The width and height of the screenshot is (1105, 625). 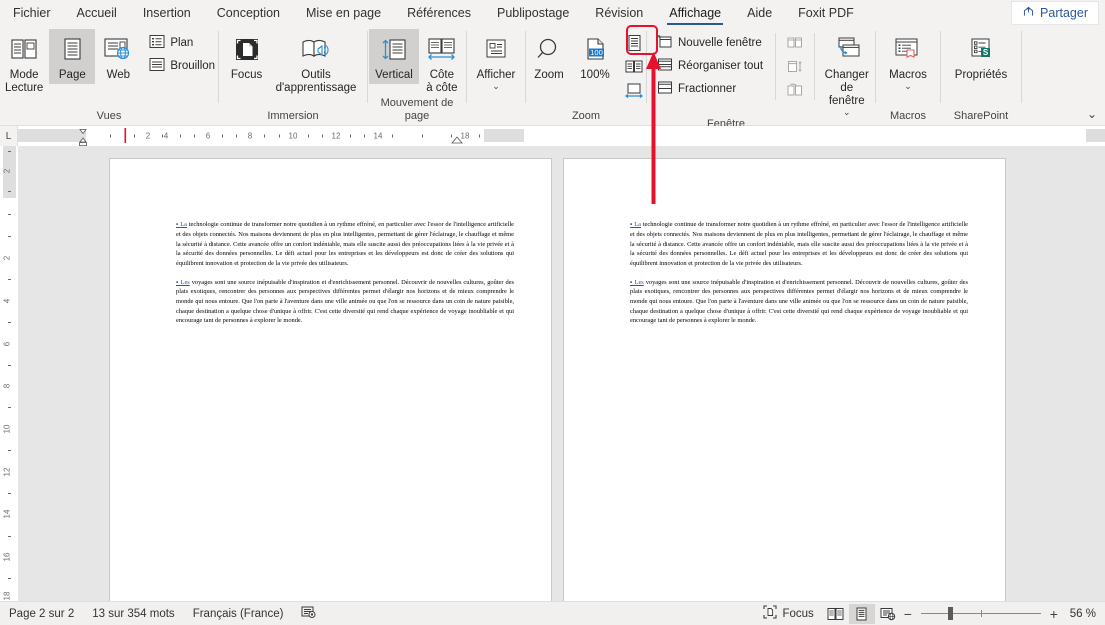 What do you see at coordinates (1064, 13) in the screenshot?
I see `share-label: Partager` at bounding box center [1064, 13].